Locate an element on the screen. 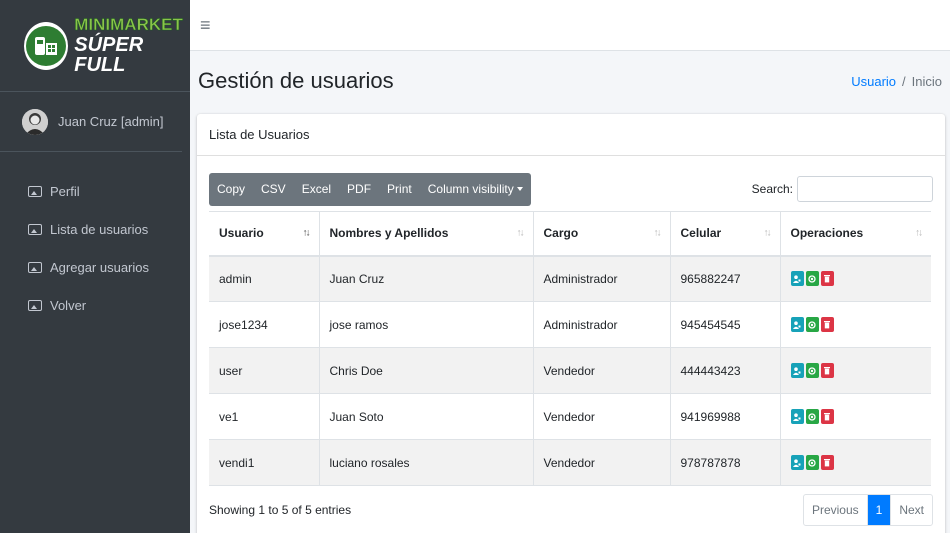 This screenshot has height=533, width=950. column-visibility-button: Column visibility is located at coordinates (475, 189).